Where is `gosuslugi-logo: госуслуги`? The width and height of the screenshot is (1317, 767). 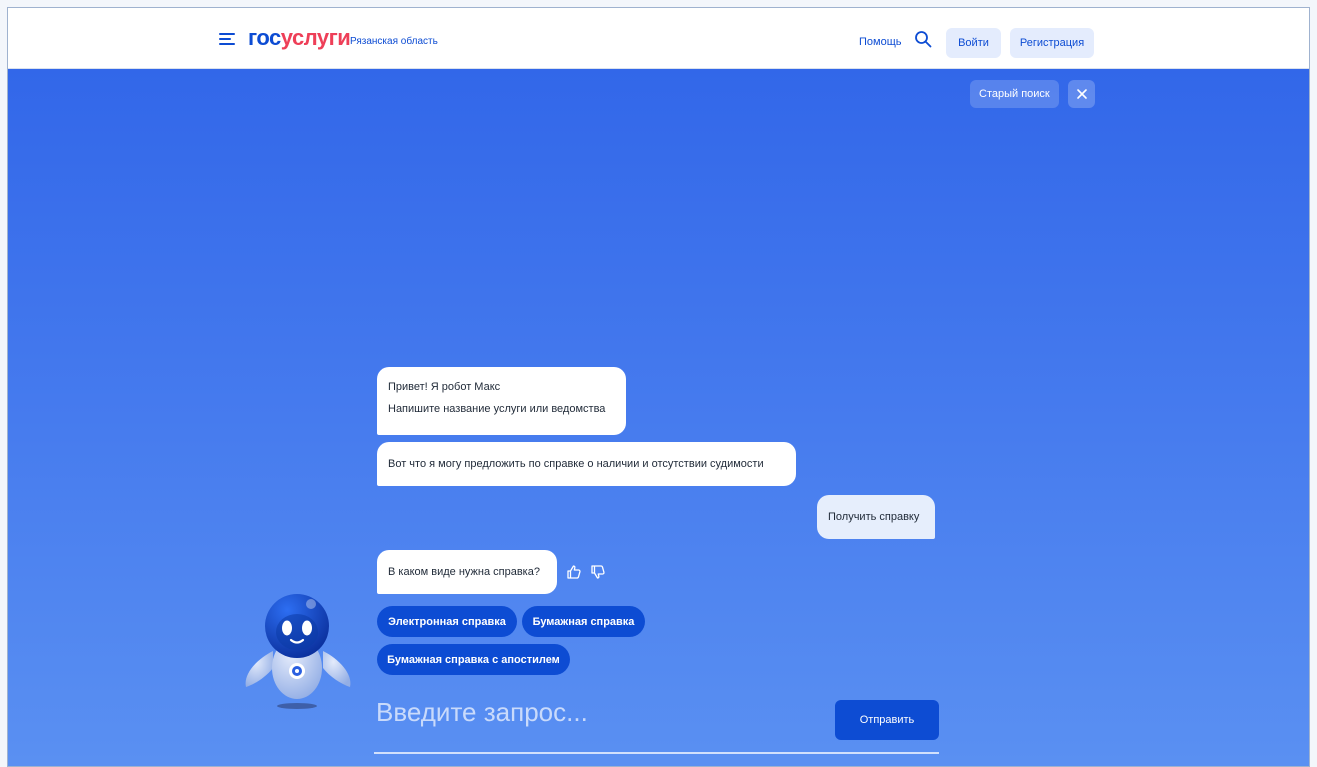
gosuslugi-logo: госуслуги is located at coordinates (299, 38).